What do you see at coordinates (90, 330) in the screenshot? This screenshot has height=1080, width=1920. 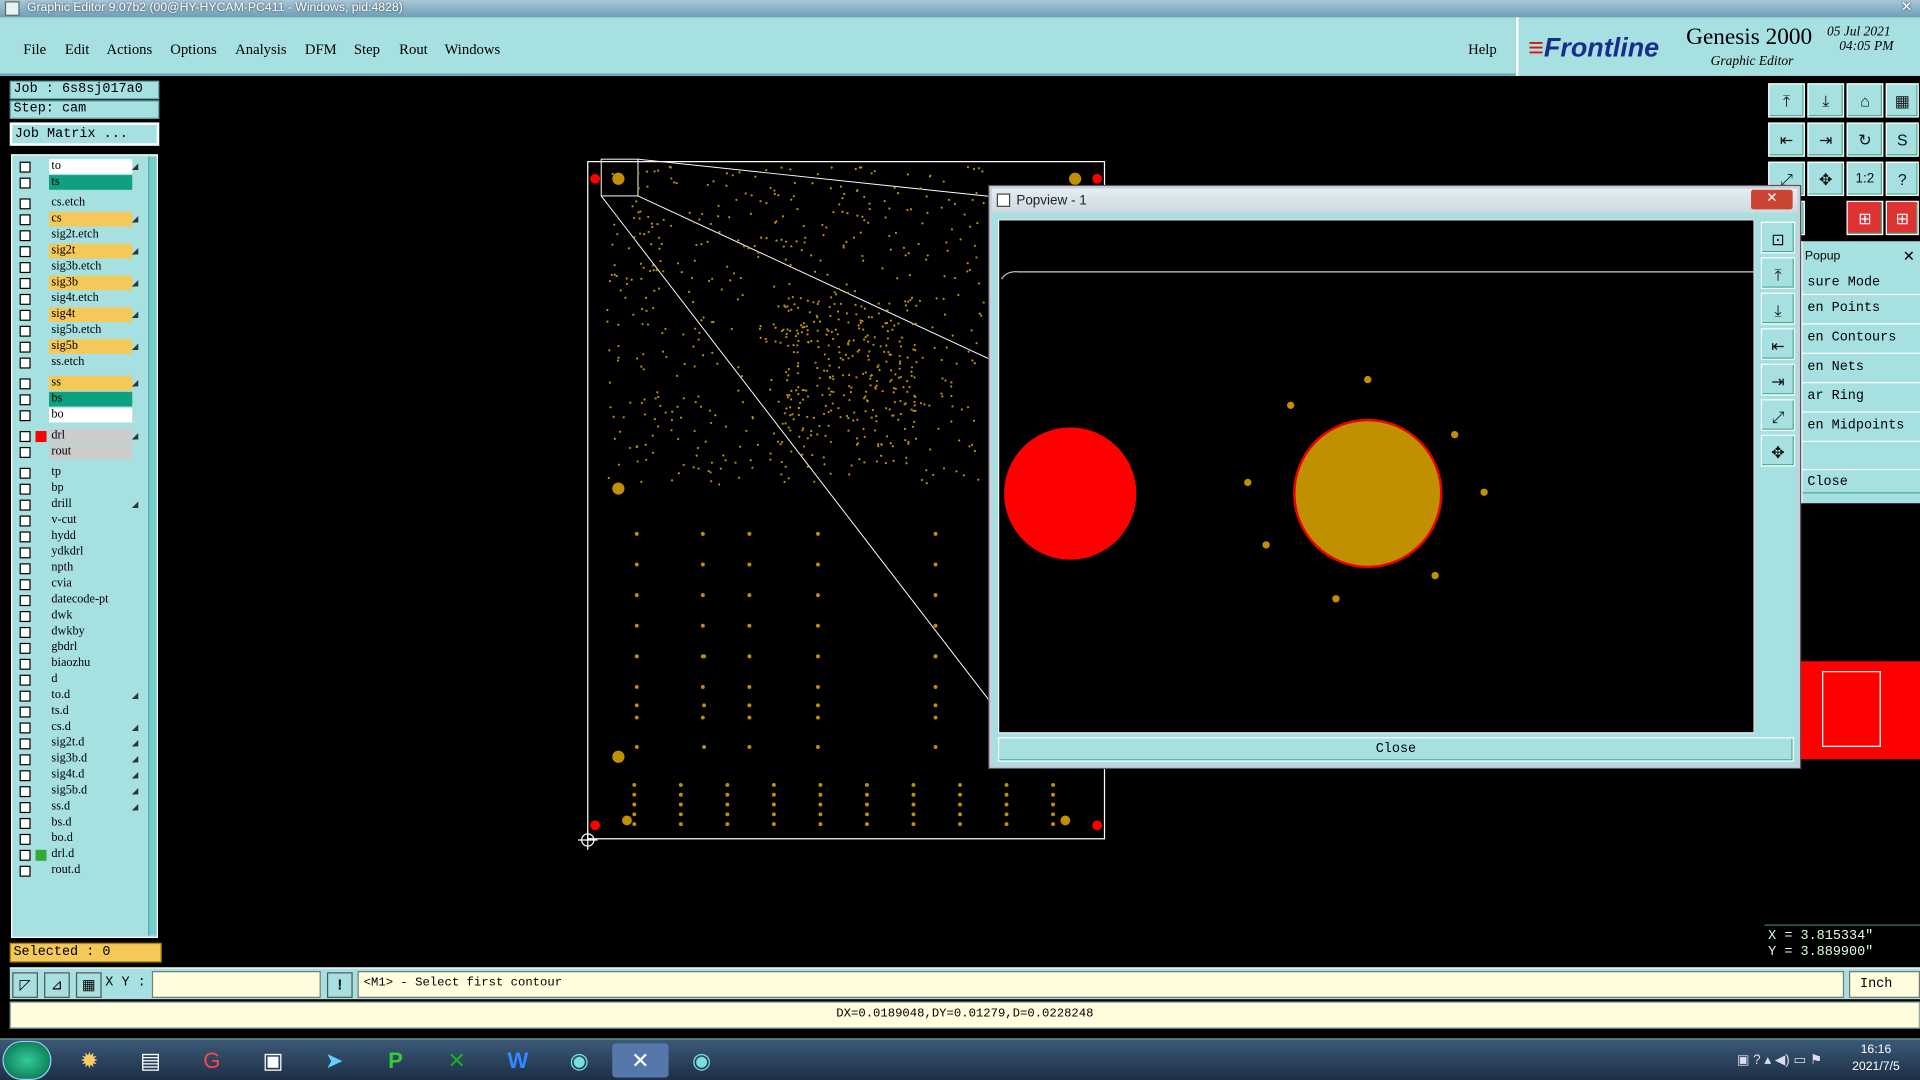 I see `layer-name: sig5b.etch` at bounding box center [90, 330].